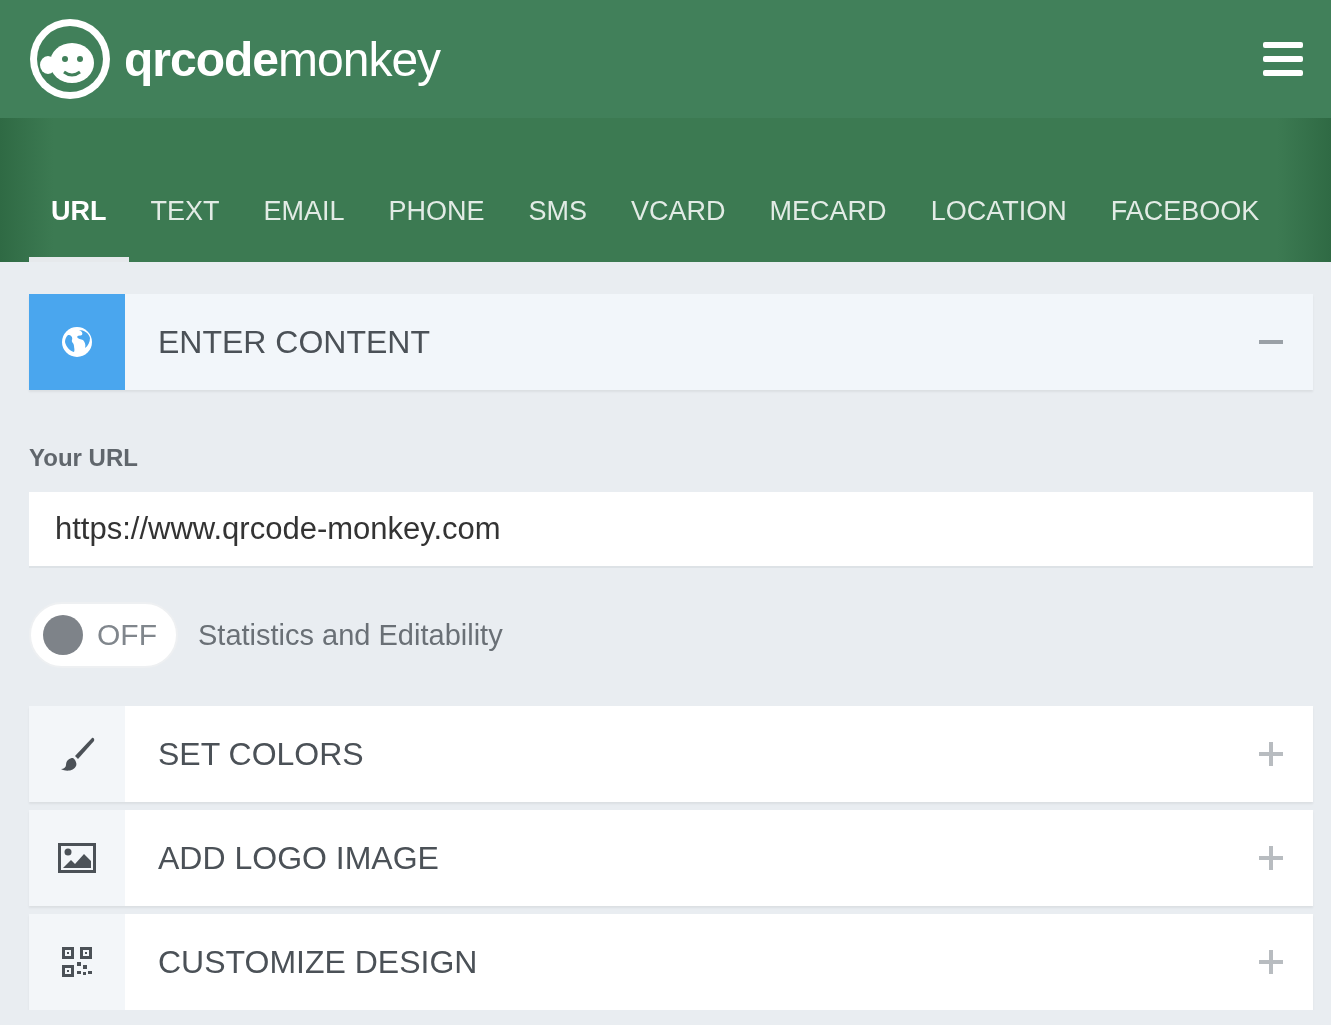  I want to click on toggle-switch: OFF, so click(103, 635).